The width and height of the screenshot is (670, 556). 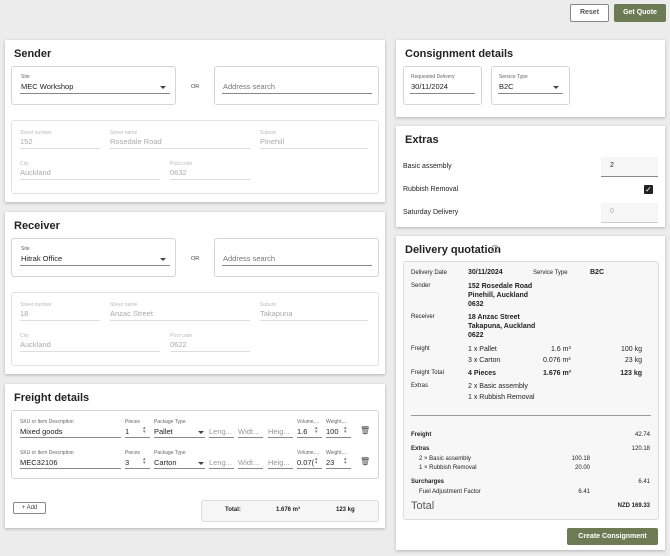 What do you see at coordinates (506, 86) in the screenshot?
I see `service-type-select: B2C` at bounding box center [506, 86].